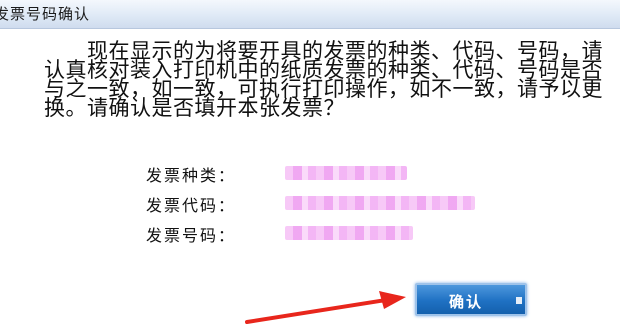  I want to click on arrow-shaft, so click(316, 311).